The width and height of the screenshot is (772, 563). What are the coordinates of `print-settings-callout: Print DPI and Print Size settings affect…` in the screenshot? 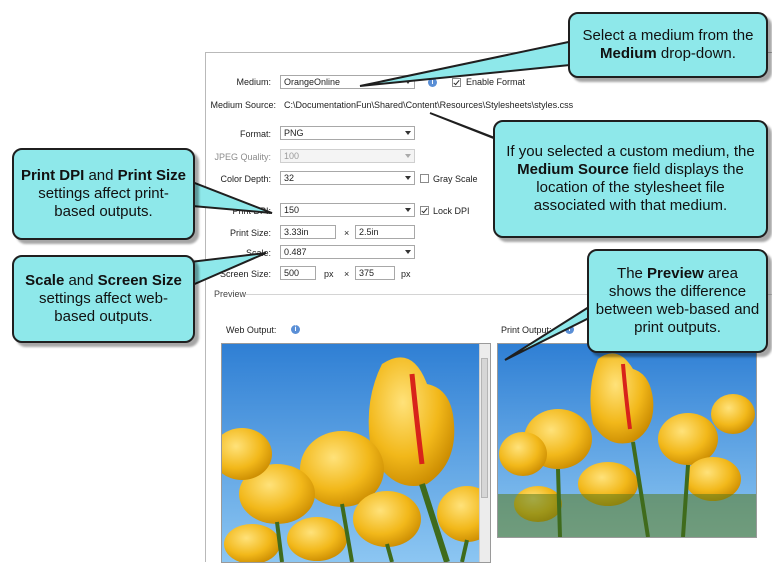 It's located at (103, 194).